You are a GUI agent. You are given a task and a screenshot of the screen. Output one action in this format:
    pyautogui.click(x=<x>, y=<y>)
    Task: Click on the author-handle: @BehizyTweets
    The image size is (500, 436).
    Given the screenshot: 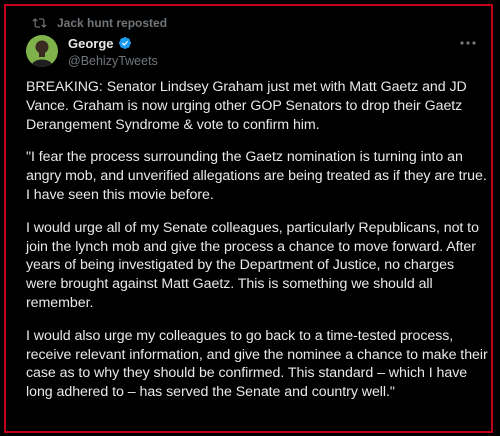 What is the action you would take?
    pyautogui.click(x=113, y=61)
    